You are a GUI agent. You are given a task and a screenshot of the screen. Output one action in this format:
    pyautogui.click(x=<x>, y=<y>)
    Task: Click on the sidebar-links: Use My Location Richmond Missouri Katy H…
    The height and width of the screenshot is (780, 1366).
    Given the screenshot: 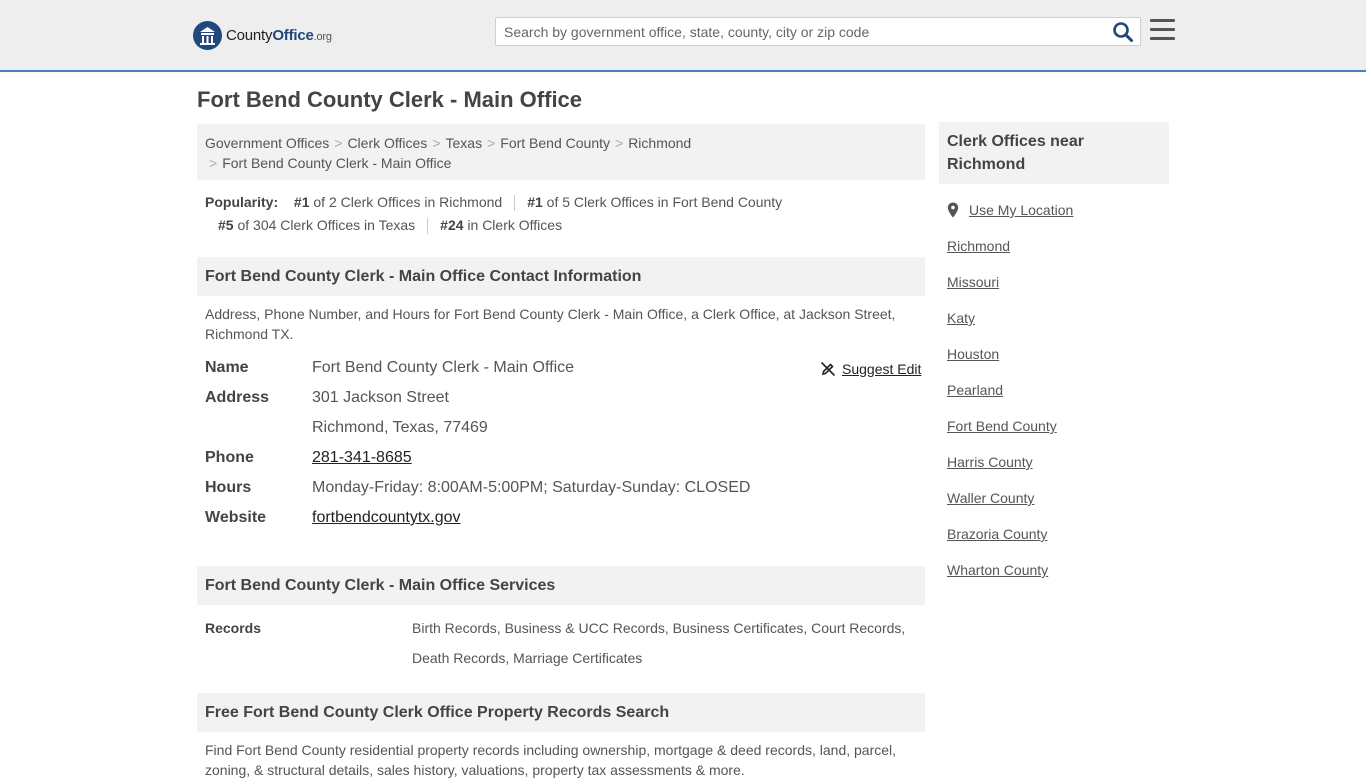 What is the action you would take?
    pyautogui.click(x=1057, y=398)
    